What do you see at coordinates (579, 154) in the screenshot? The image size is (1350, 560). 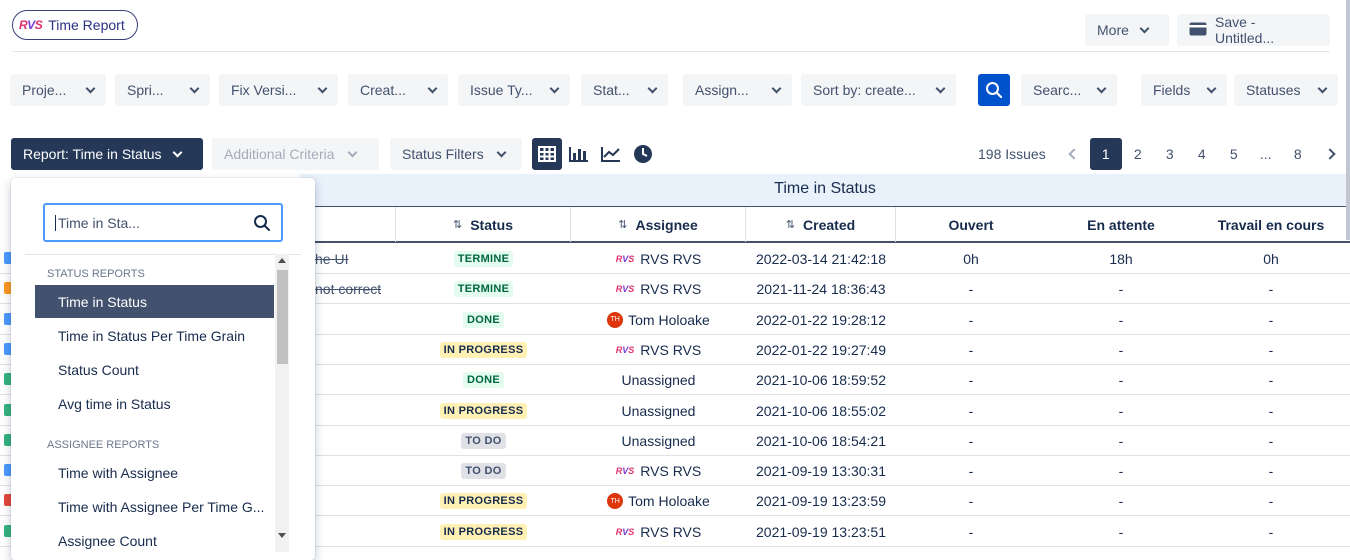 I see `bar-chart-view-button` at bounding box center [579, 154].